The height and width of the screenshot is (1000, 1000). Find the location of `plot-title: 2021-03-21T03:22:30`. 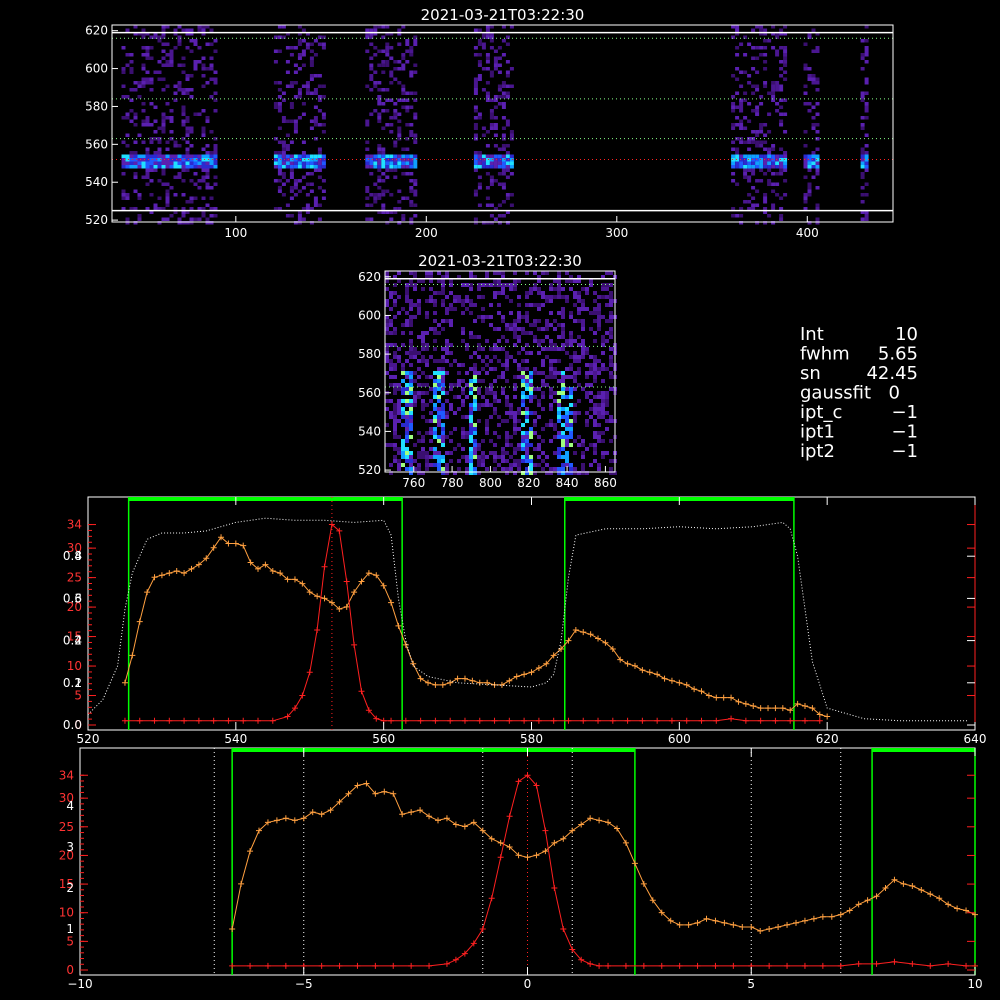

plot-title: 2021-03-21T03:22:30 is located at coordinates (503, 15).